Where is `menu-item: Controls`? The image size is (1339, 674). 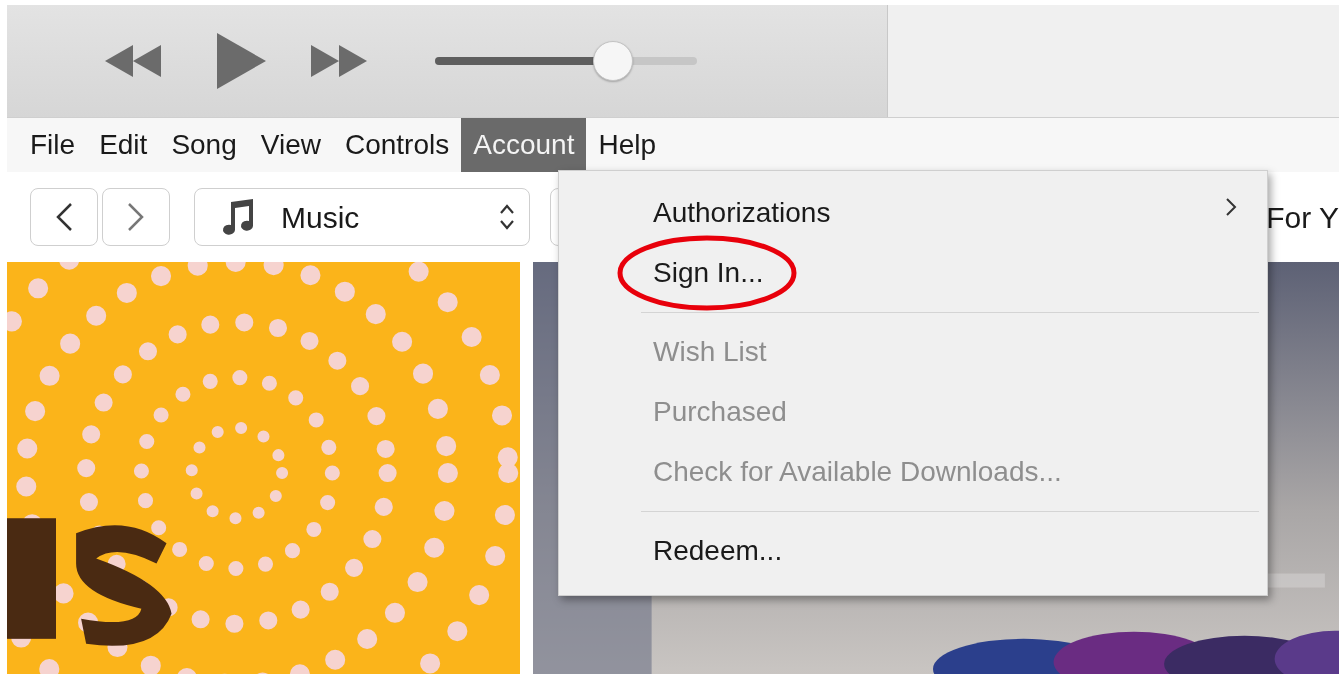 menu-item: Controls is located at coordinates (397, 145).